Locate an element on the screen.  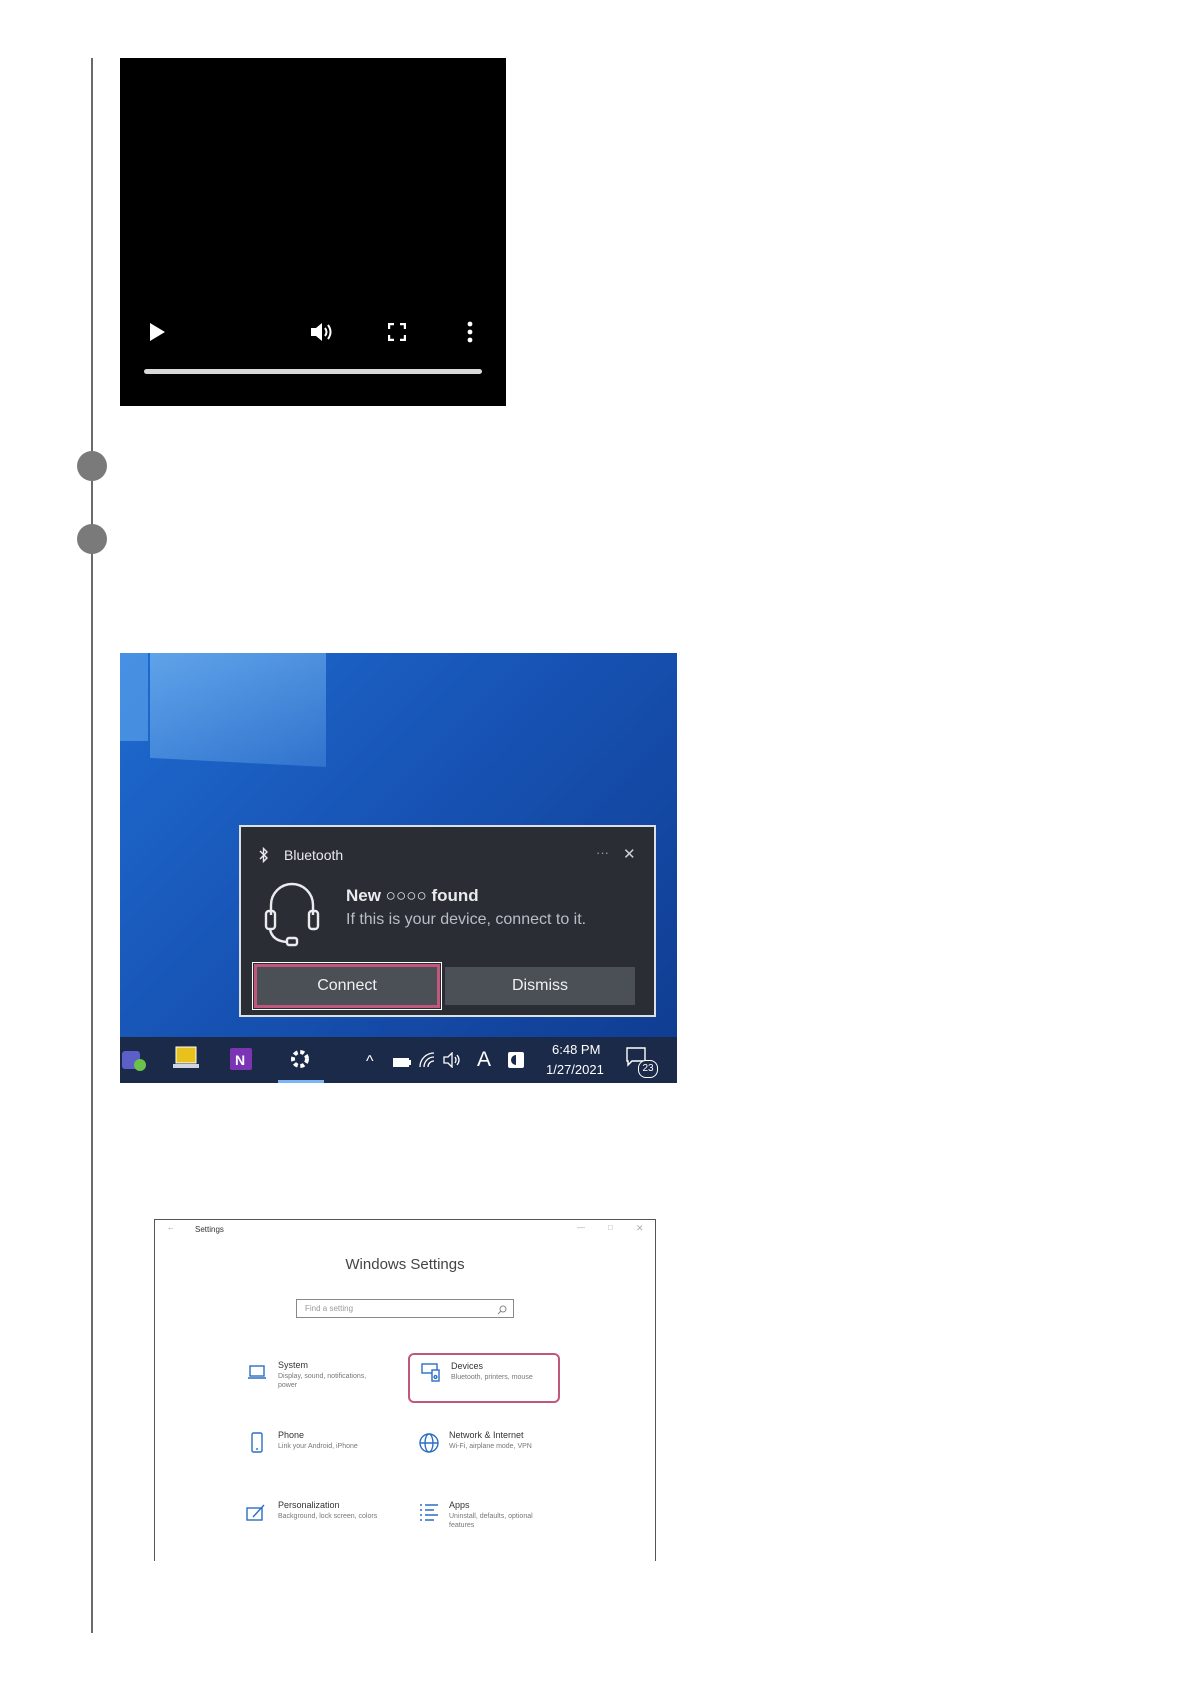
more-vertical-icon is located at coordinates (470, 334).